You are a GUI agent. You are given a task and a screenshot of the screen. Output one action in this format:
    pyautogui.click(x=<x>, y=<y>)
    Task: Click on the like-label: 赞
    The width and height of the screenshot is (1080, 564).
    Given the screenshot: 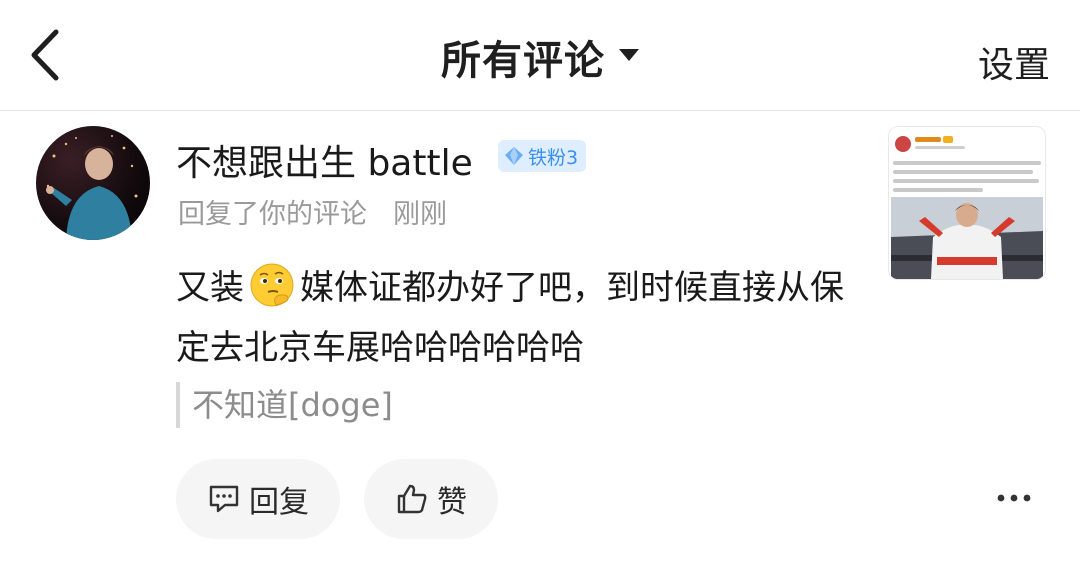 What is the action you would take?
    pyautogui.click(x=452, y=502)
    